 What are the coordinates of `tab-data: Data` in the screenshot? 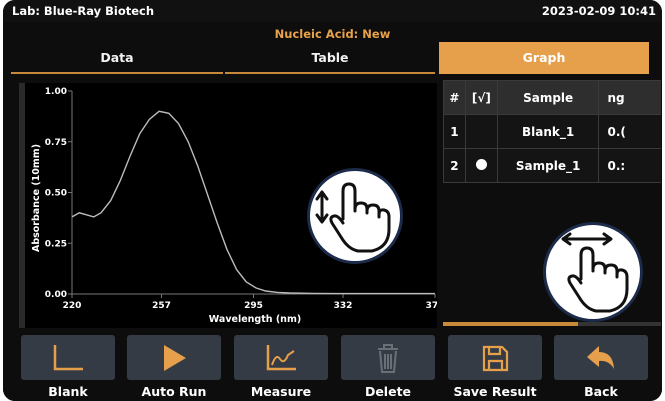 It's located at (117, 58).